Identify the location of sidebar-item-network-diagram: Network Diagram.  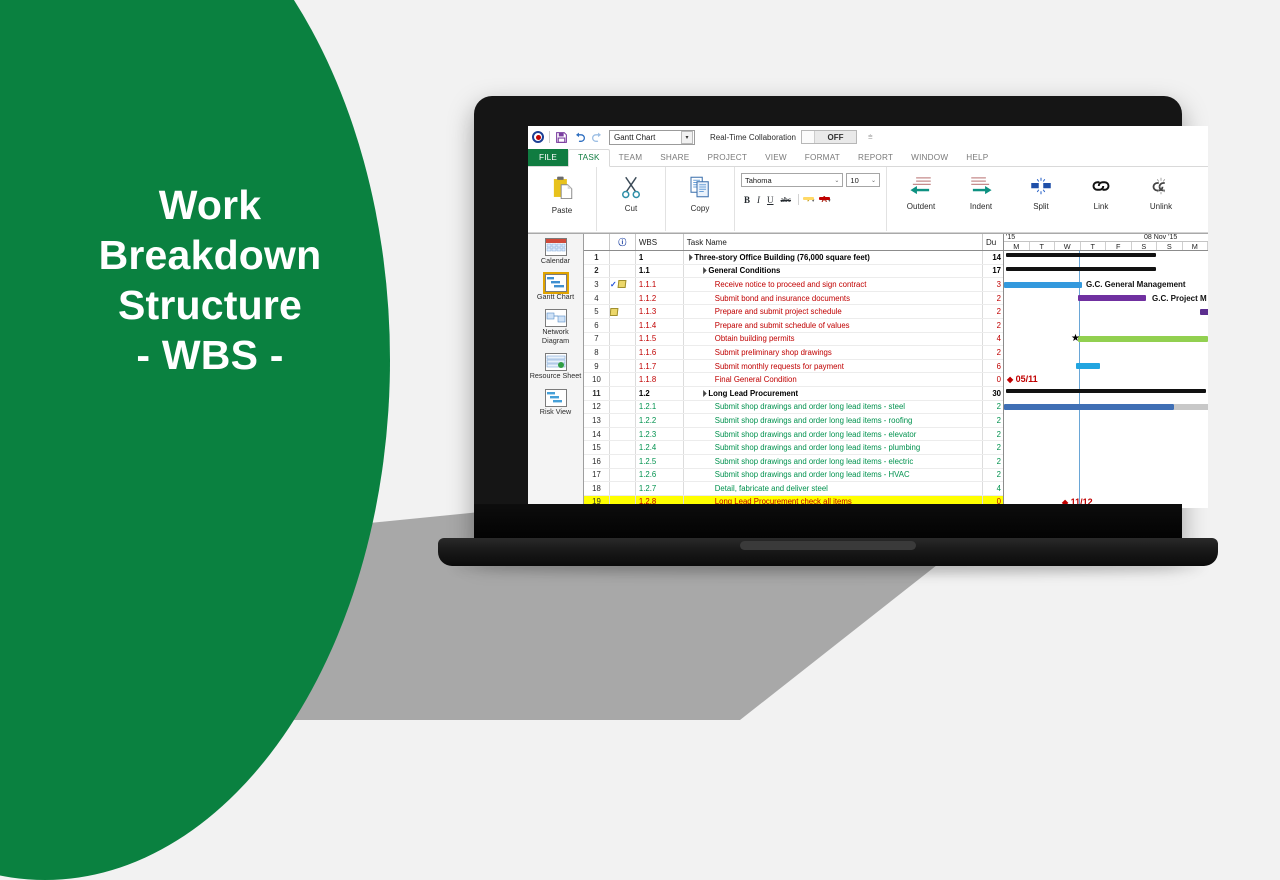
(555, 327).